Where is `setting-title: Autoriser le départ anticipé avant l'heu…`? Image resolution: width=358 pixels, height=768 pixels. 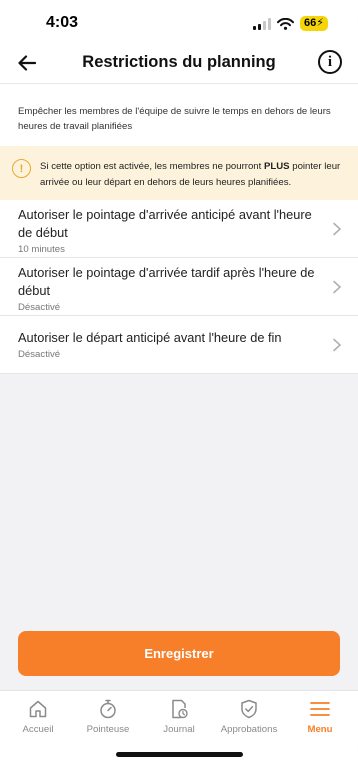 setting-title: Autoriser le départ anticipé avant l'heu… is located at coordinates (150, 337).